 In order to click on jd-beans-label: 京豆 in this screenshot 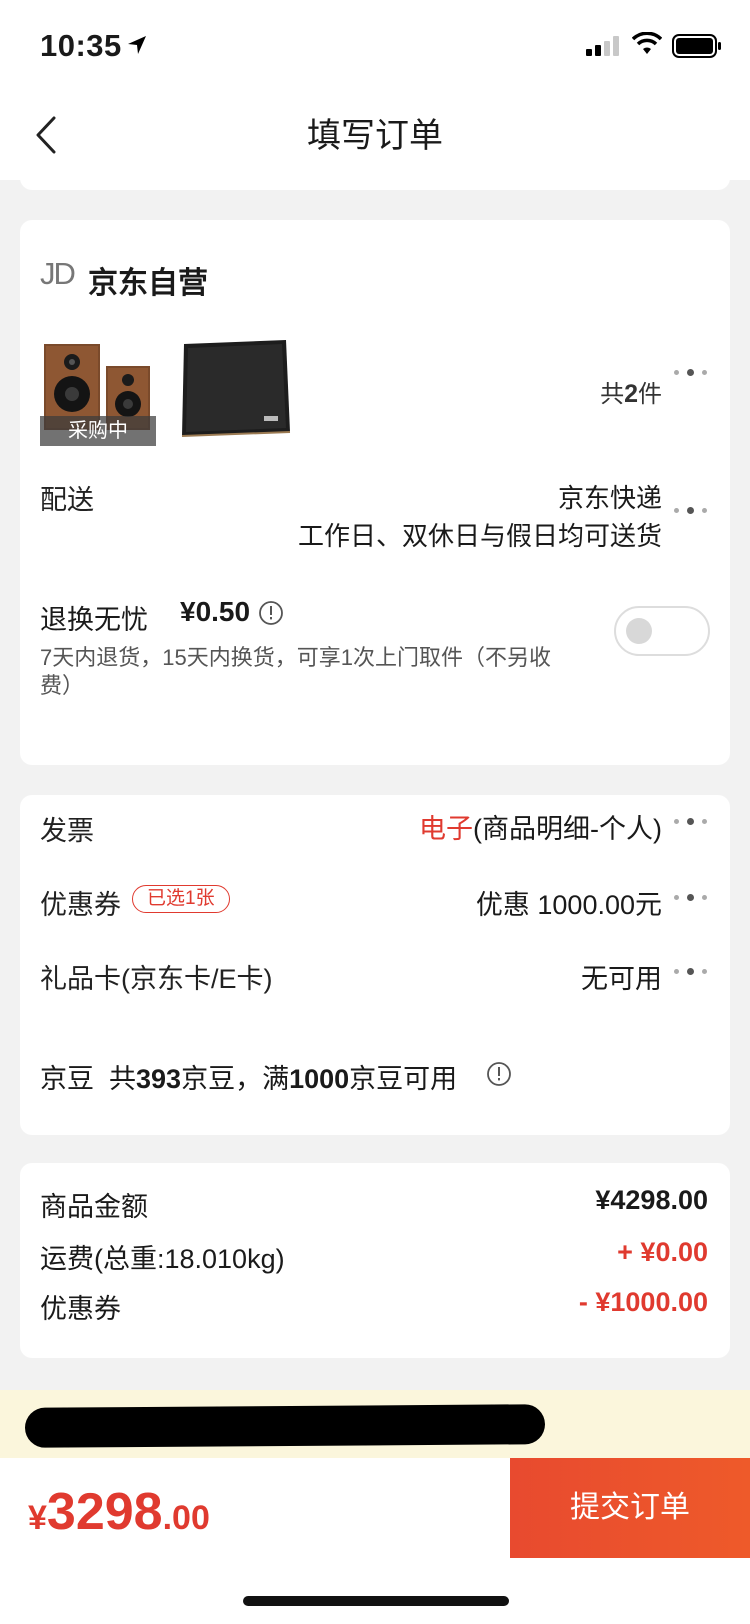, I will do `click(67, 1079)`.